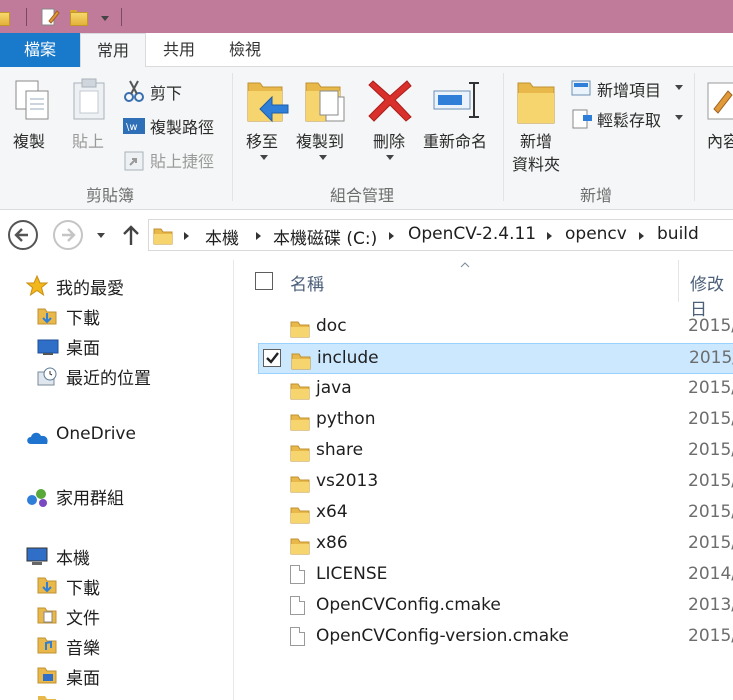 This screenshot has width=733, height=700. Describe the element at coordinates (88, 140) in the screenshot. I see `paste-button: 貼上` at that location.